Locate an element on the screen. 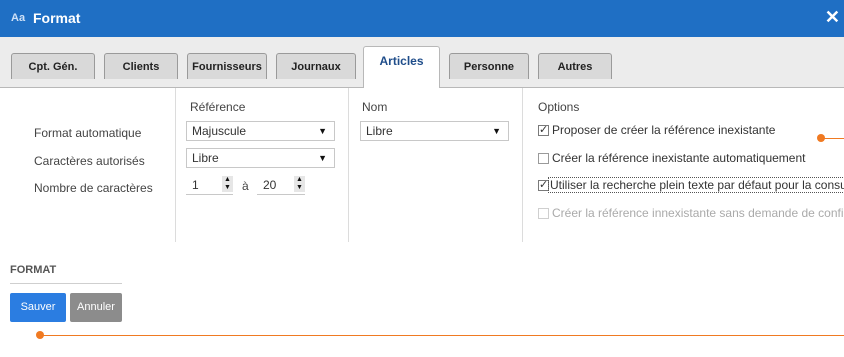 This screenshot has width=844, height=357. cancel-button: Annuler is located at coordinates (96, 307).